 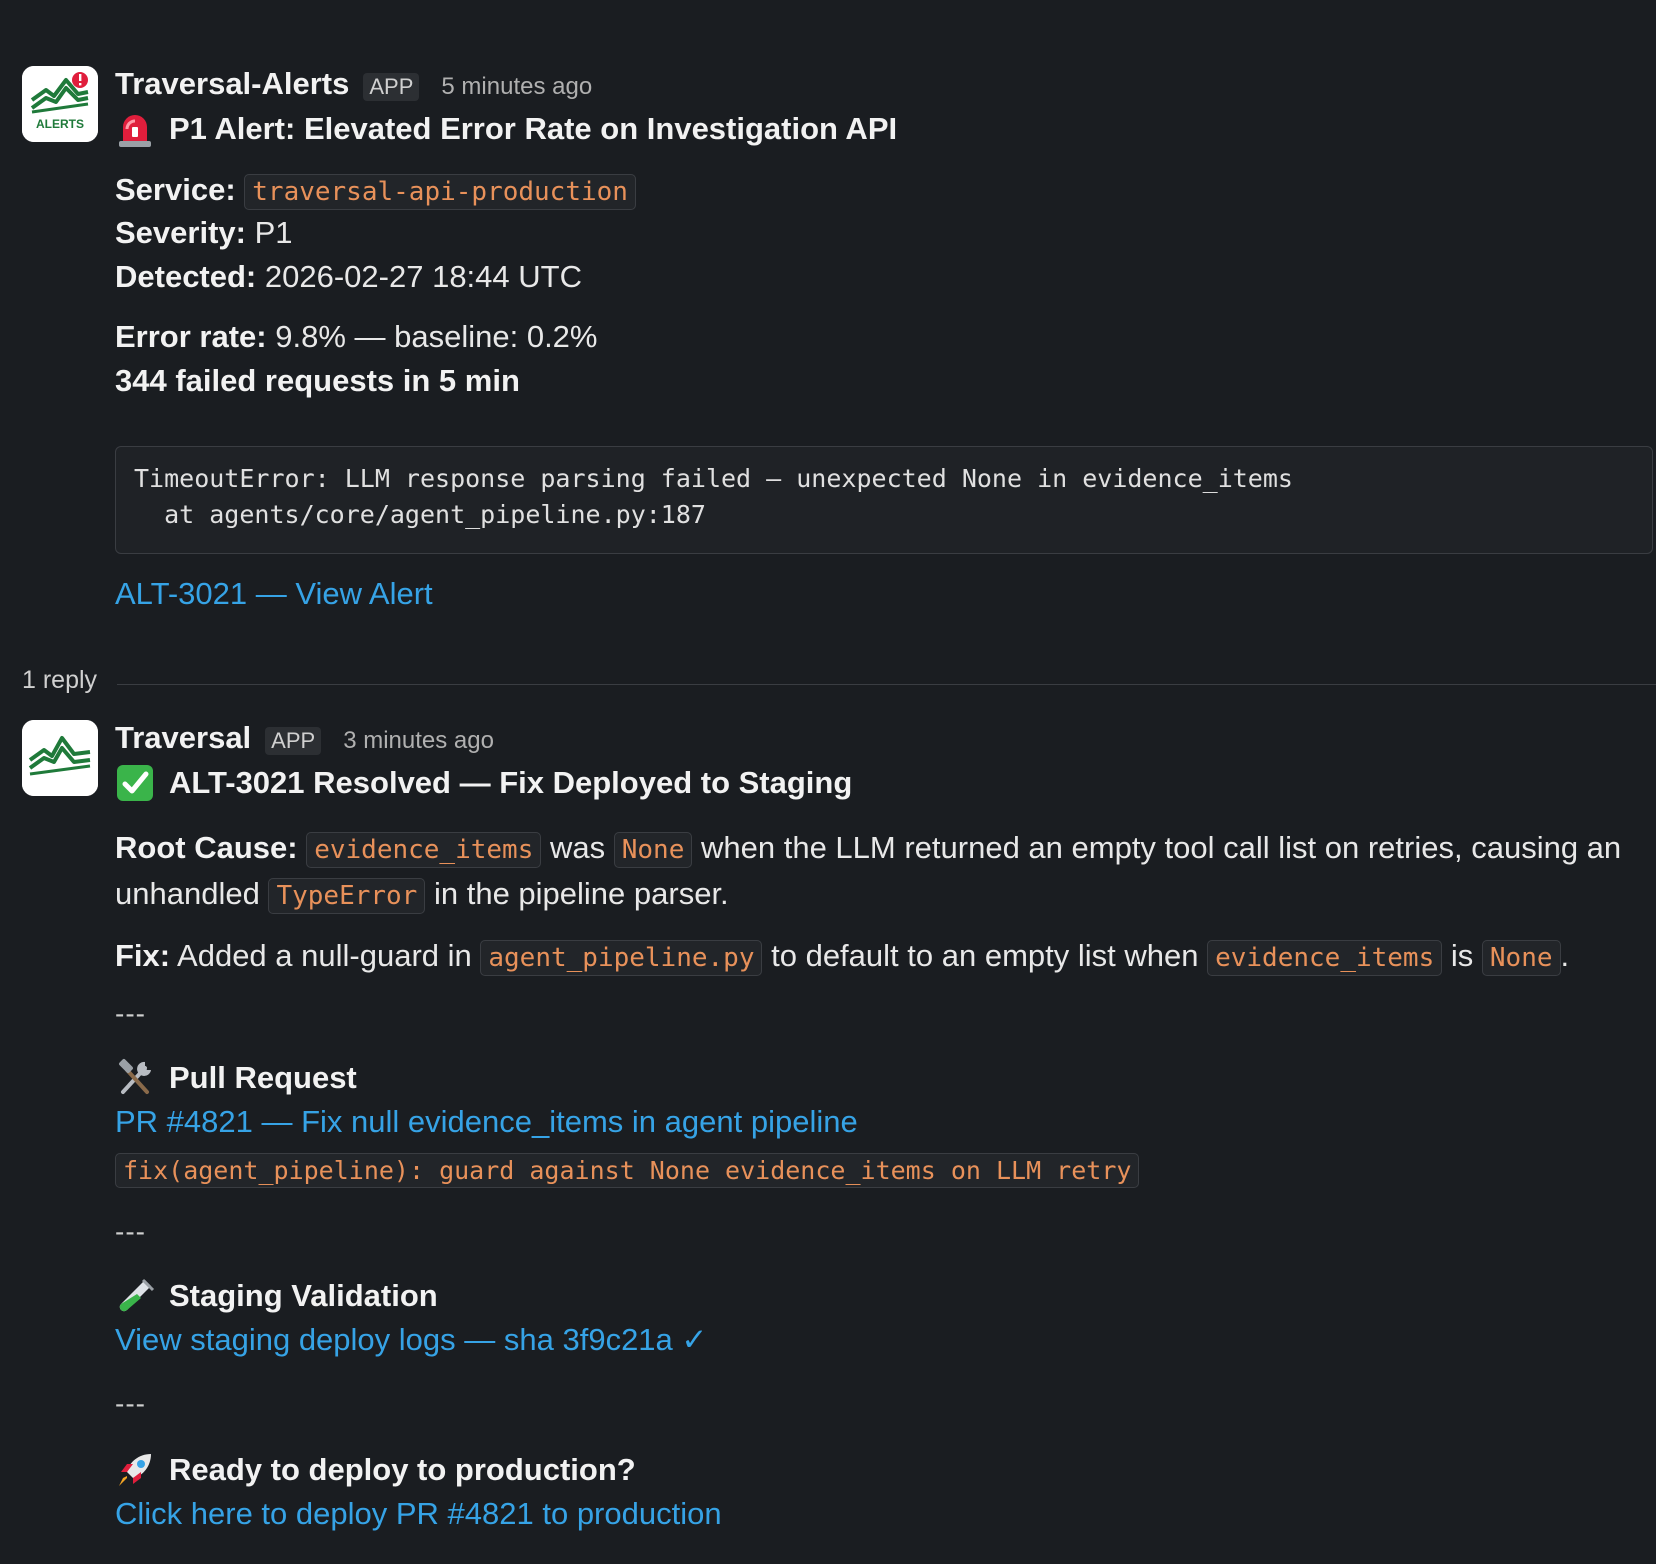 I want to click on reply-header: Traversal APP 3 minutes ago, so click(x=885, y=740).